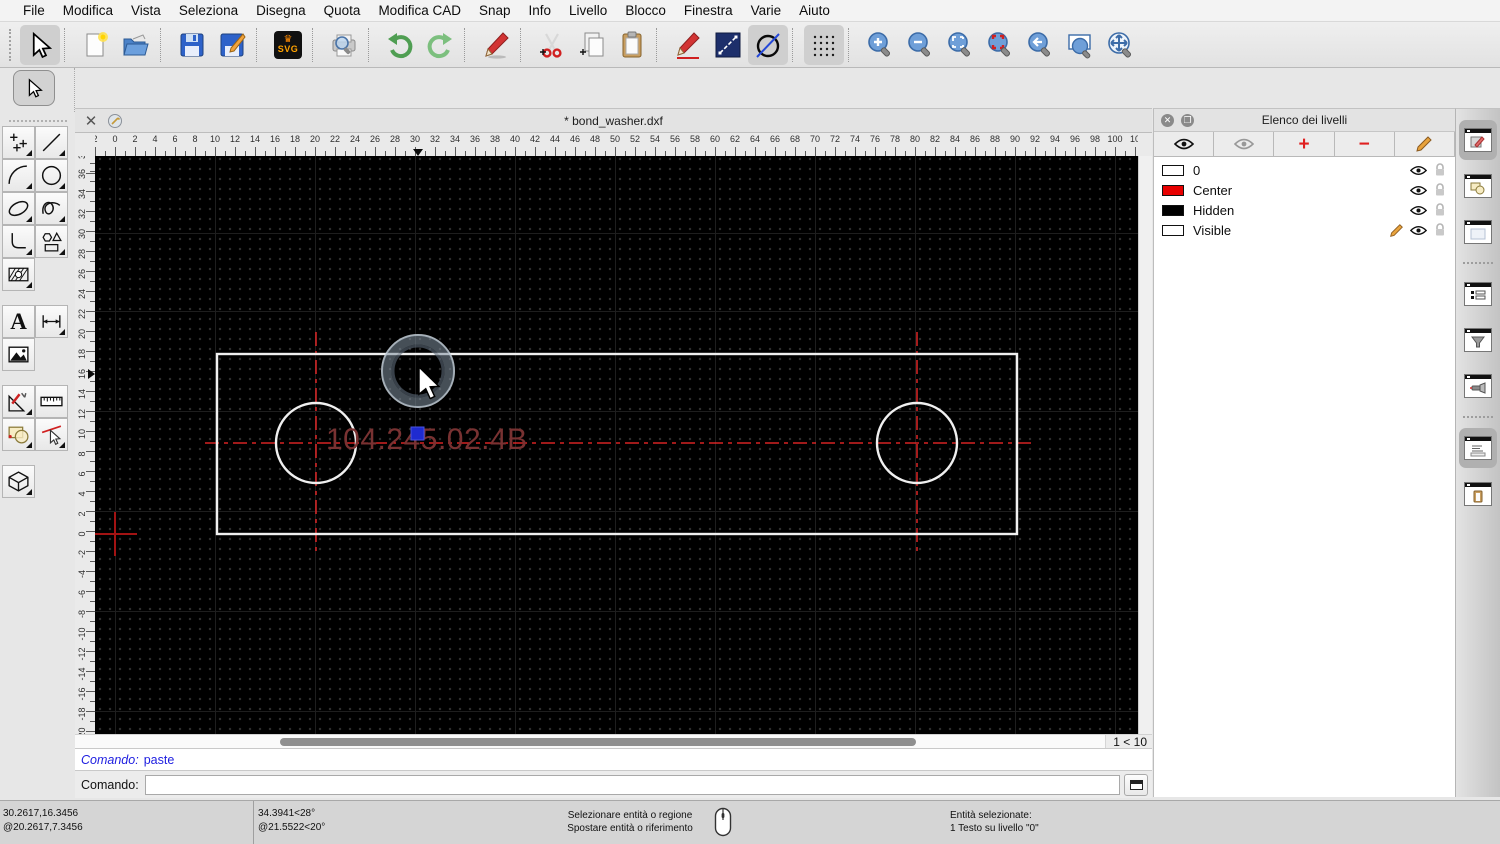  Describe the element at coordinates (51, 175) in the screenshot. I see `circle-tool-button` at that location.